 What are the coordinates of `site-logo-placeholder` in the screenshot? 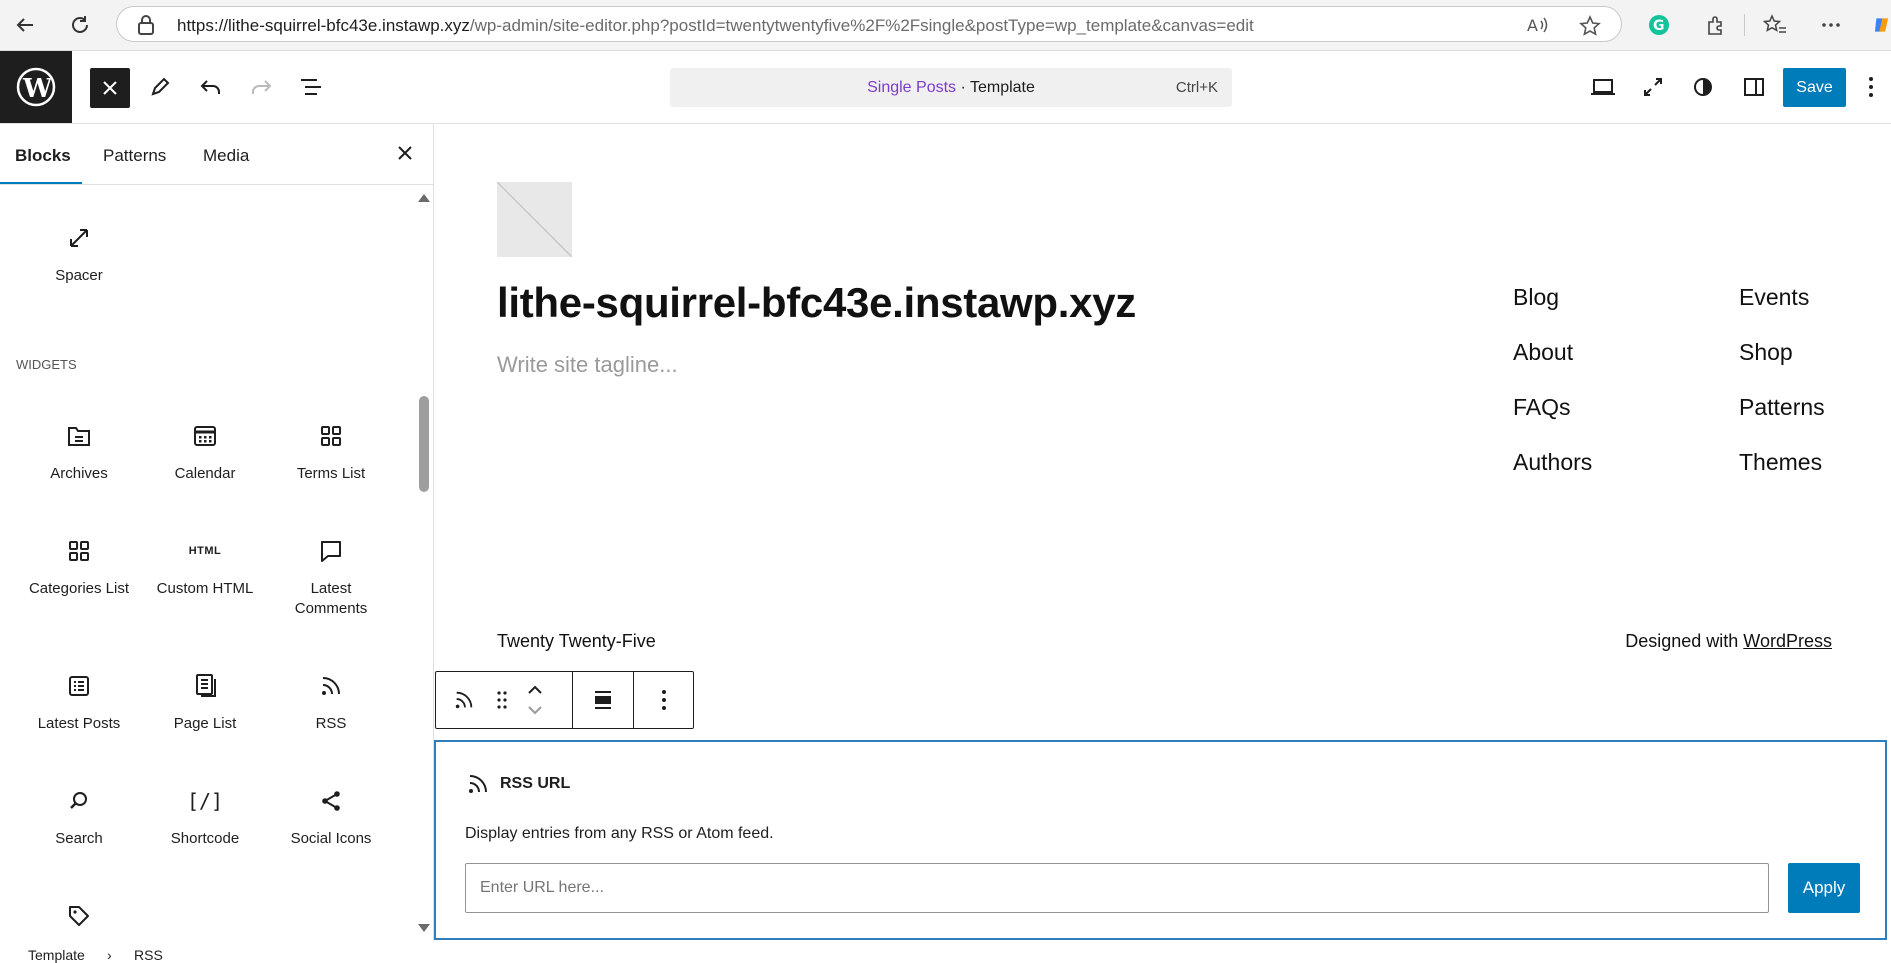 It's located at (534, 219).